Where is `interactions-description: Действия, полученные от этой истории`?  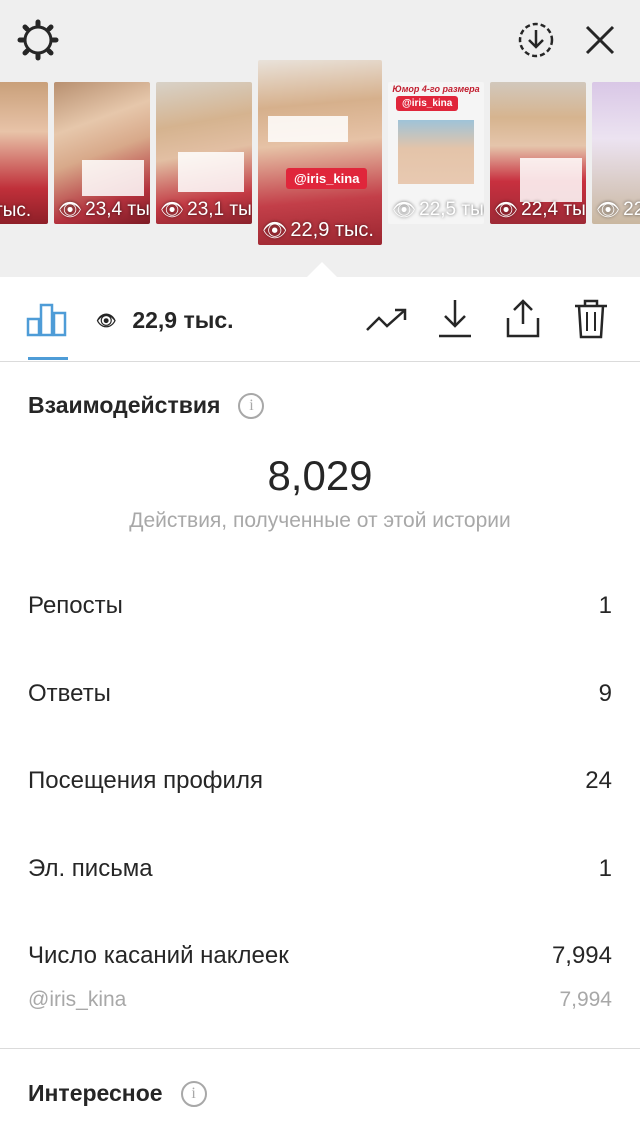 interactions-description: Действия, полученные от этой истории is located at coordinates (320, 520).